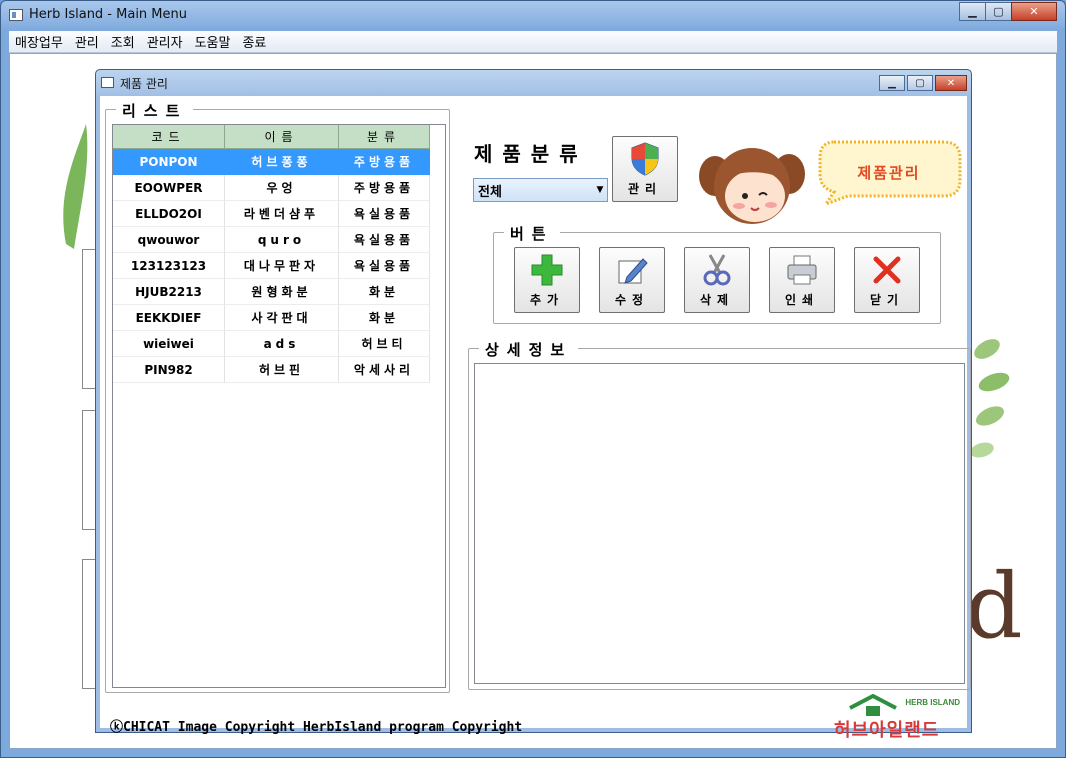  I want to click on menu-help: 도움말, so click(213, 41).